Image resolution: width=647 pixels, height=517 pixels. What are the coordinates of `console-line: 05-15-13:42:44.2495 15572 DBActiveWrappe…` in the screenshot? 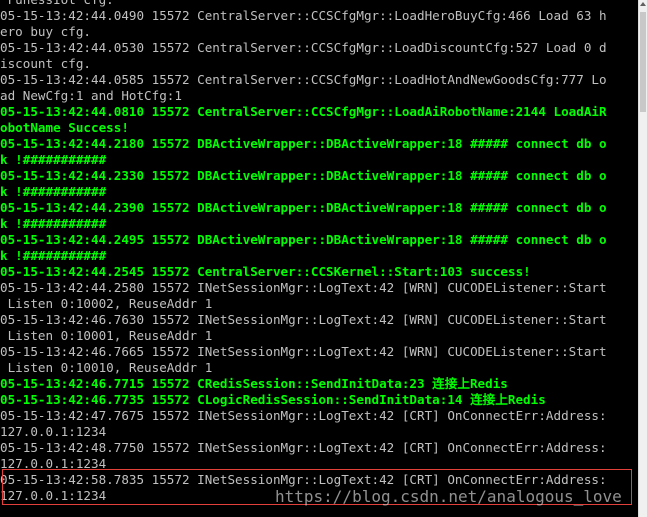 It's located at (303, 239).